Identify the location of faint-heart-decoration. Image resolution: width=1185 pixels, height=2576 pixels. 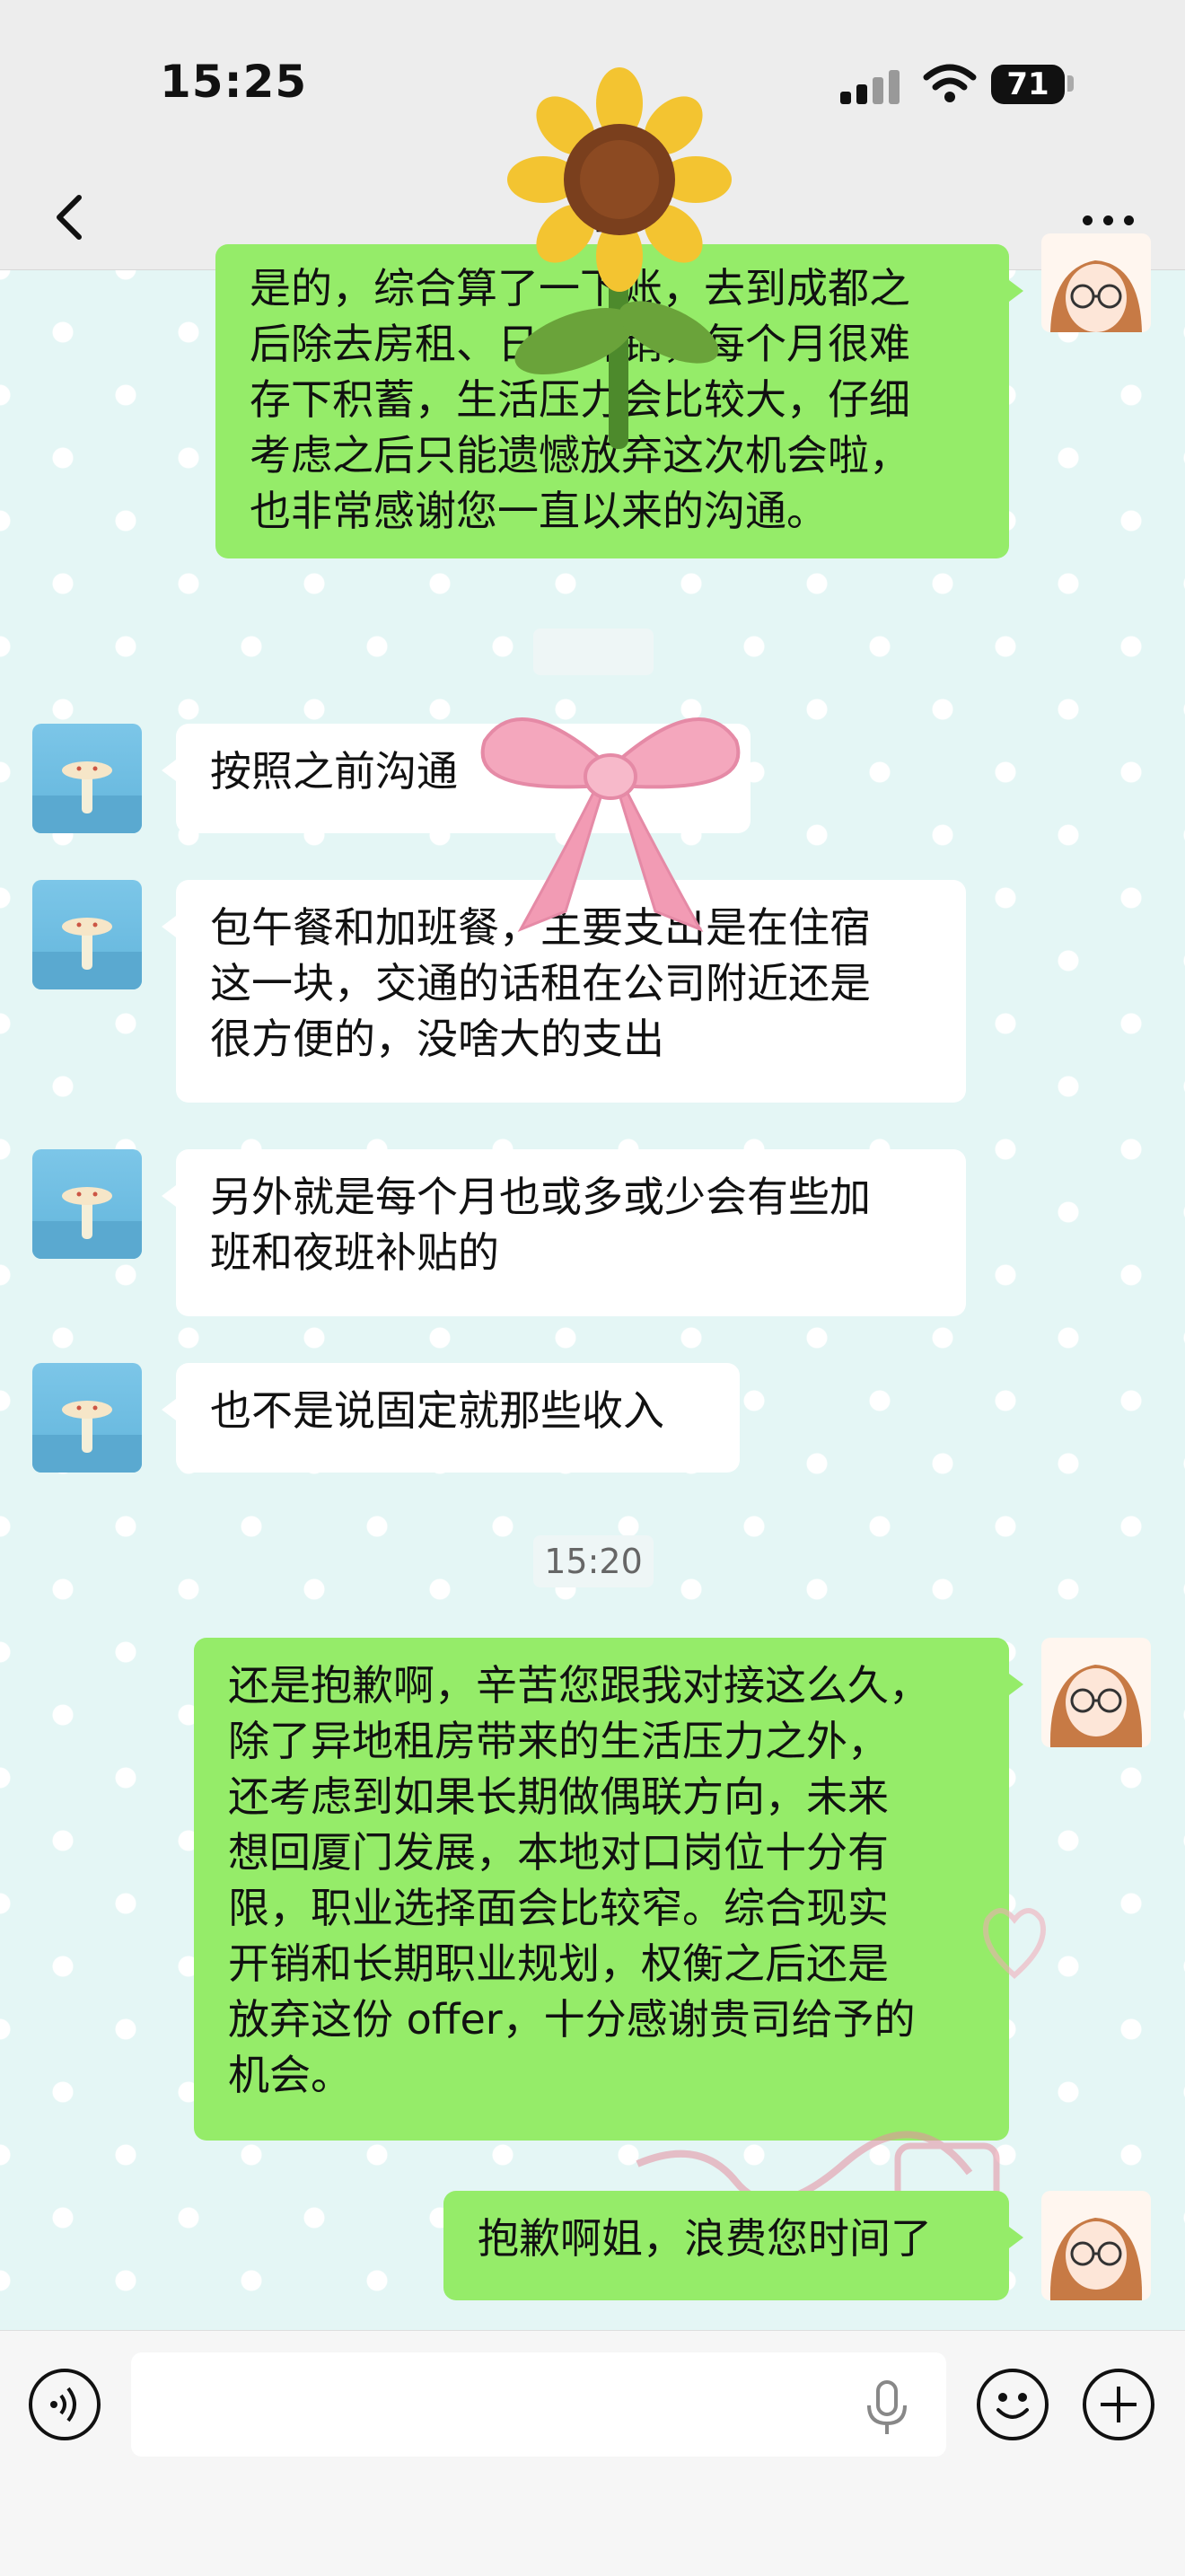
(1014, 1943).